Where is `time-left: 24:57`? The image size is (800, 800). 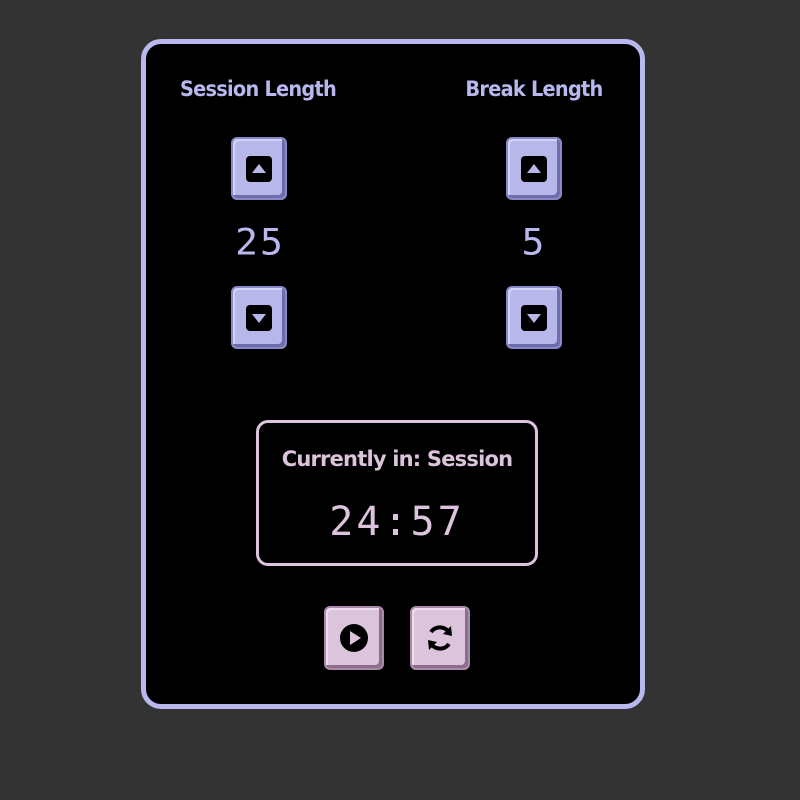 time-left: 24:57 is located at coordinates (397, 522).